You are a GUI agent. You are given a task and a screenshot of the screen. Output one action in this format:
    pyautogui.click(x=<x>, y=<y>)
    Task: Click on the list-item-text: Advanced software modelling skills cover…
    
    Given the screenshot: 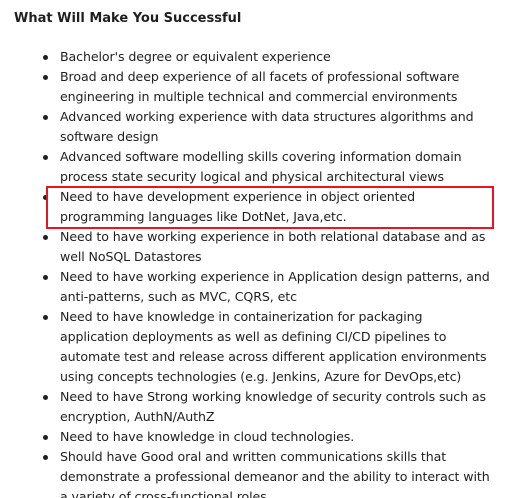 What is the action you would take?
    pyautogui.click(x=261, y=166)
    